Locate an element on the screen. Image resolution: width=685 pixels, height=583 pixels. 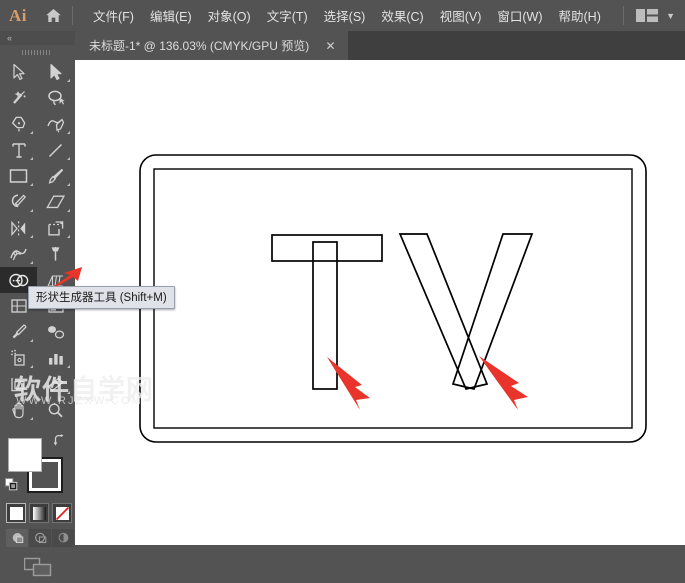
home-icon is located at coordinates (53, 15).